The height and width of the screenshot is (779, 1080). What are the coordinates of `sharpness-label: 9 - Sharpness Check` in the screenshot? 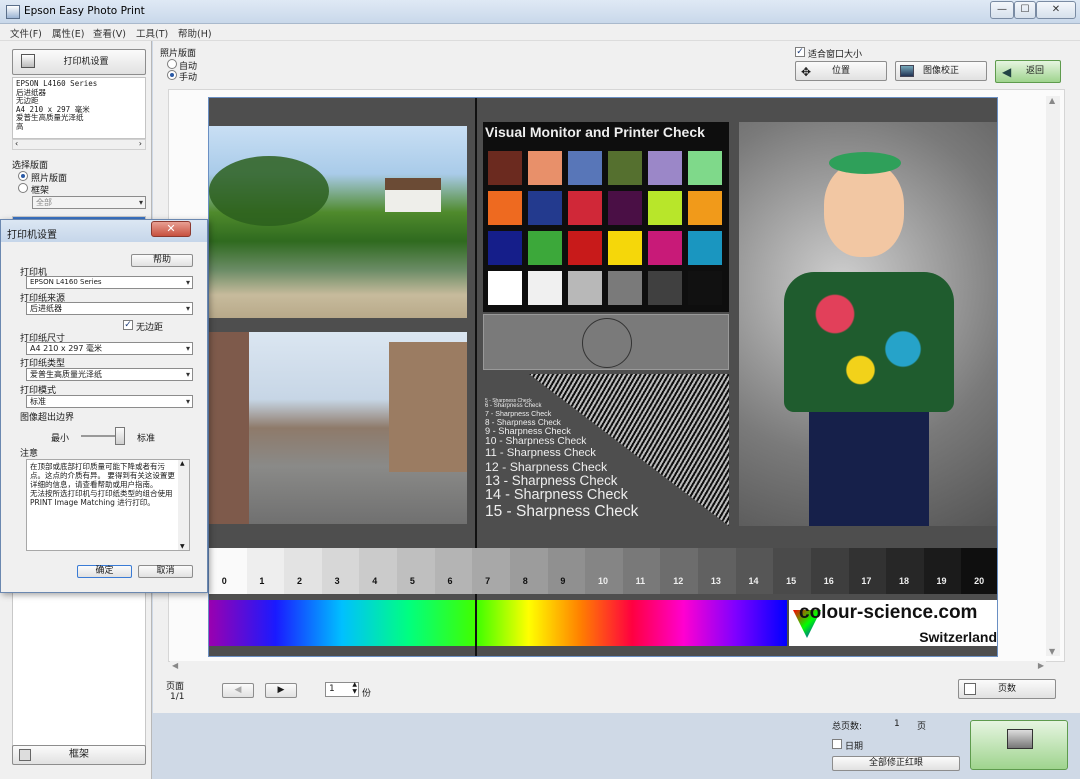 It's located at (528, 431).